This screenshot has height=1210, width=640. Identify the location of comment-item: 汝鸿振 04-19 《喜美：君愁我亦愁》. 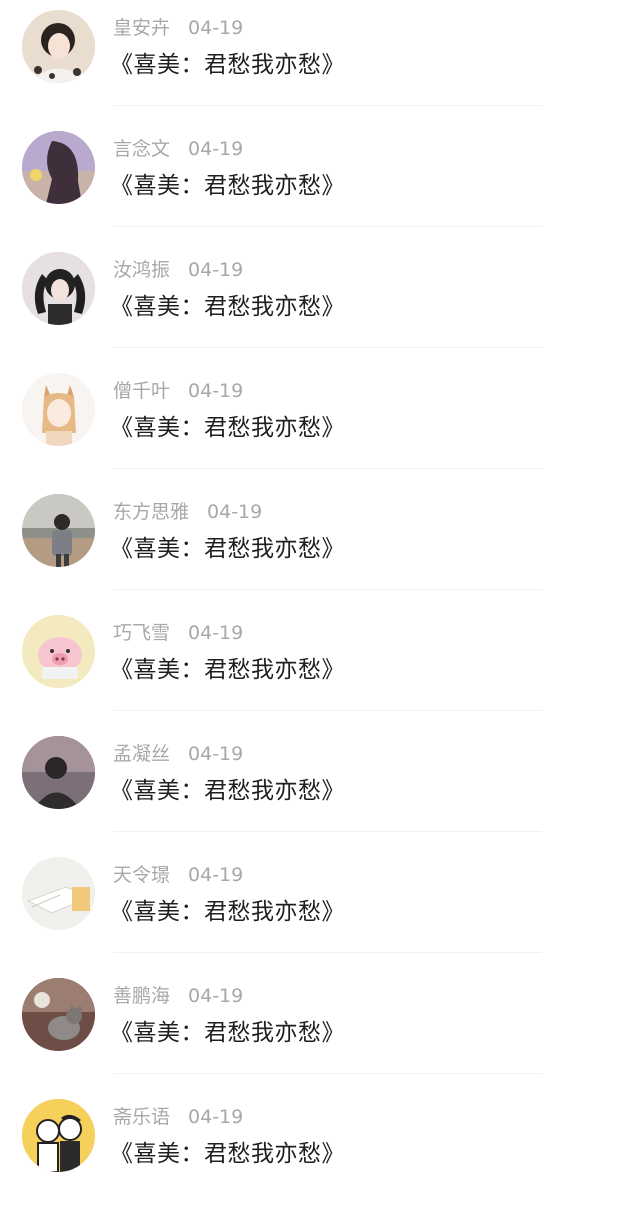
(320, 302).